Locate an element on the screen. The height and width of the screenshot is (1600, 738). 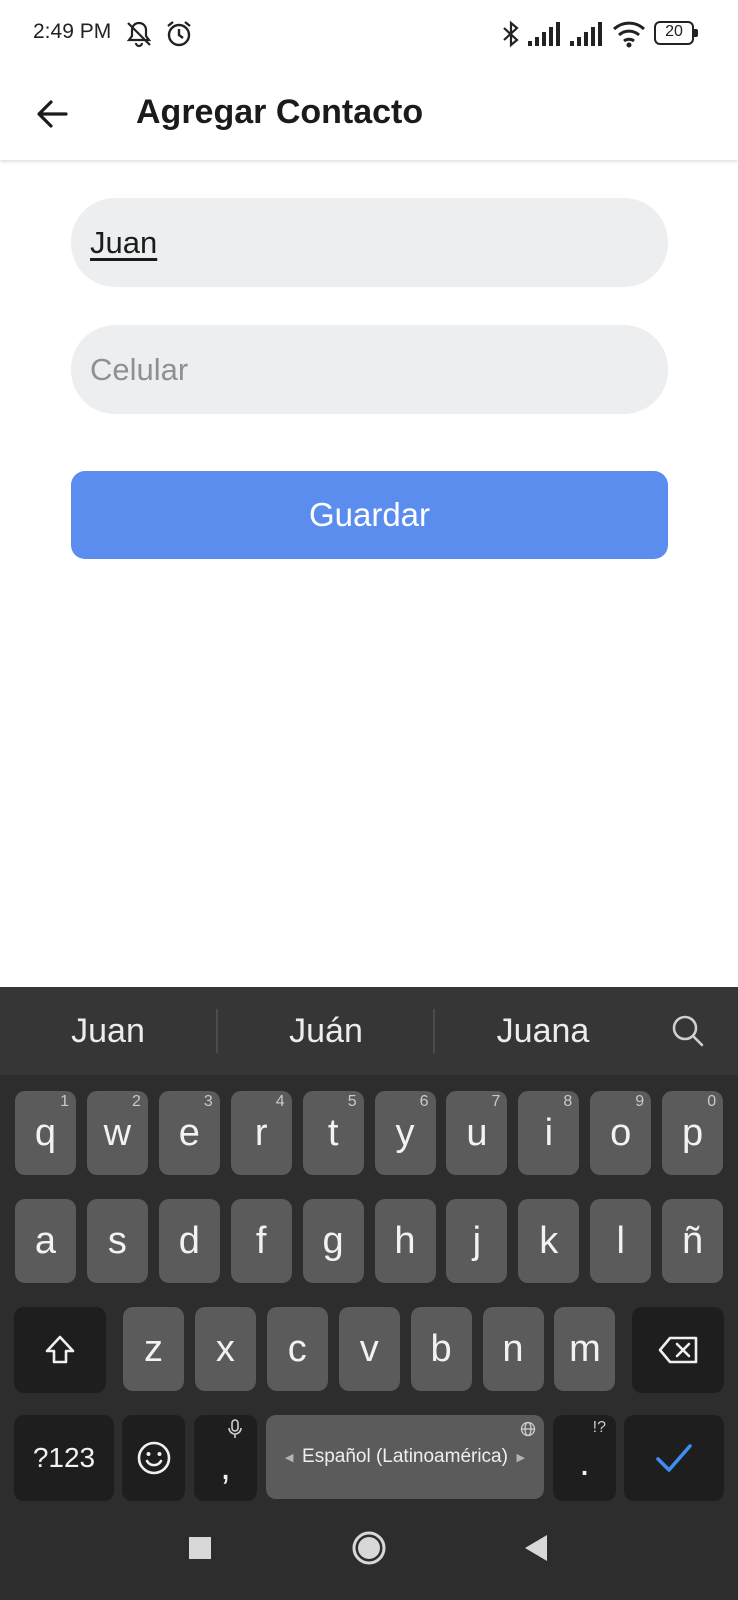
period-label: . is located at coordinates (584, 1462).